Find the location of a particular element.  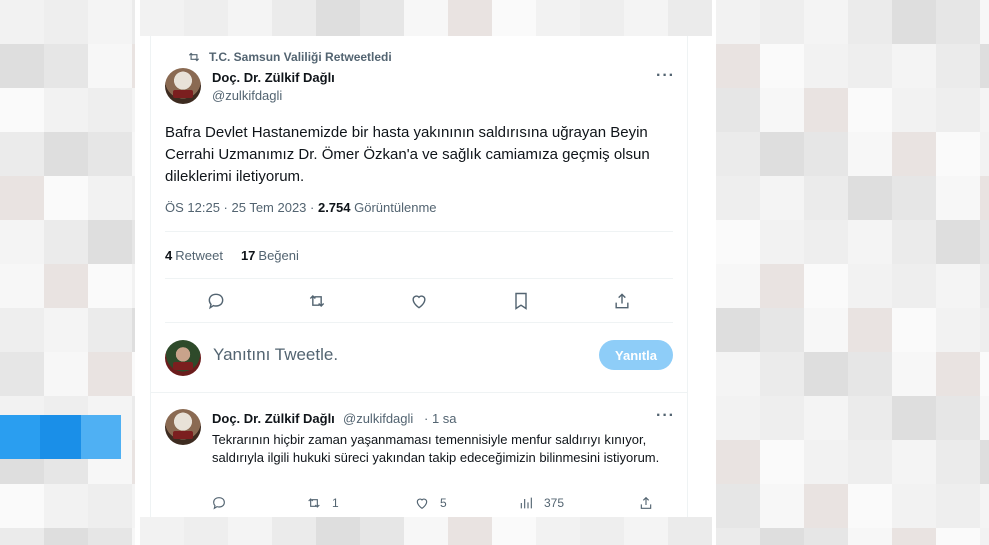

reply-time: · 1 sa is located at coordinates (440, 418).